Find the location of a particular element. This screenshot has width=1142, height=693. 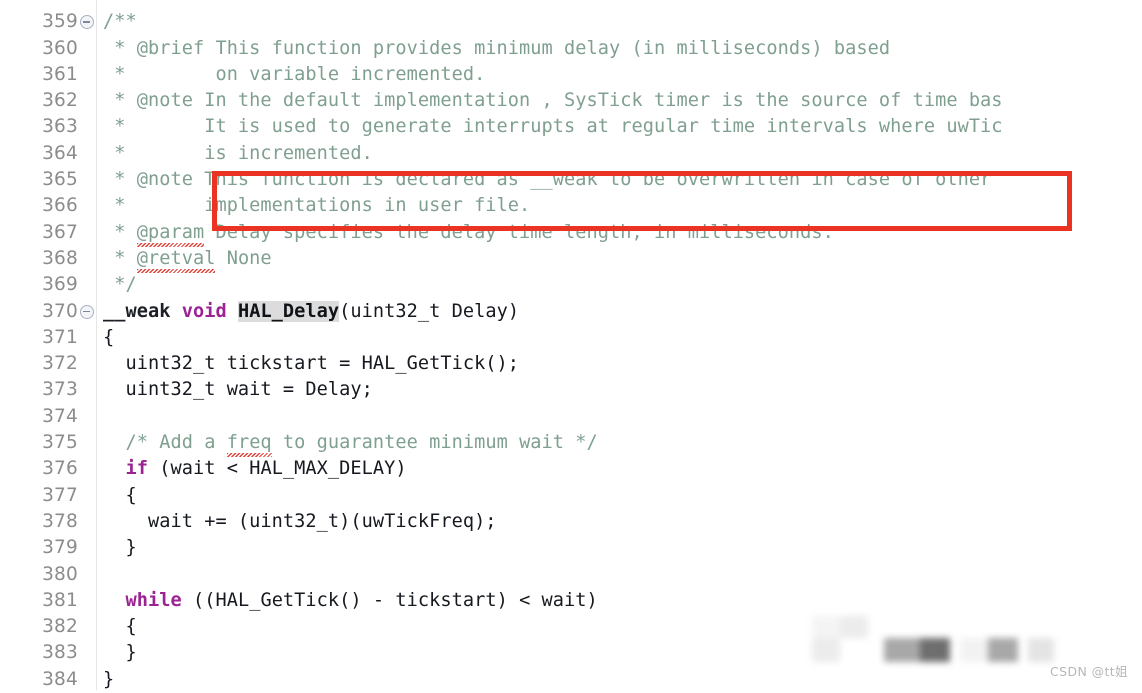

code-line: 359 /** is located at coordinates (571, 22).